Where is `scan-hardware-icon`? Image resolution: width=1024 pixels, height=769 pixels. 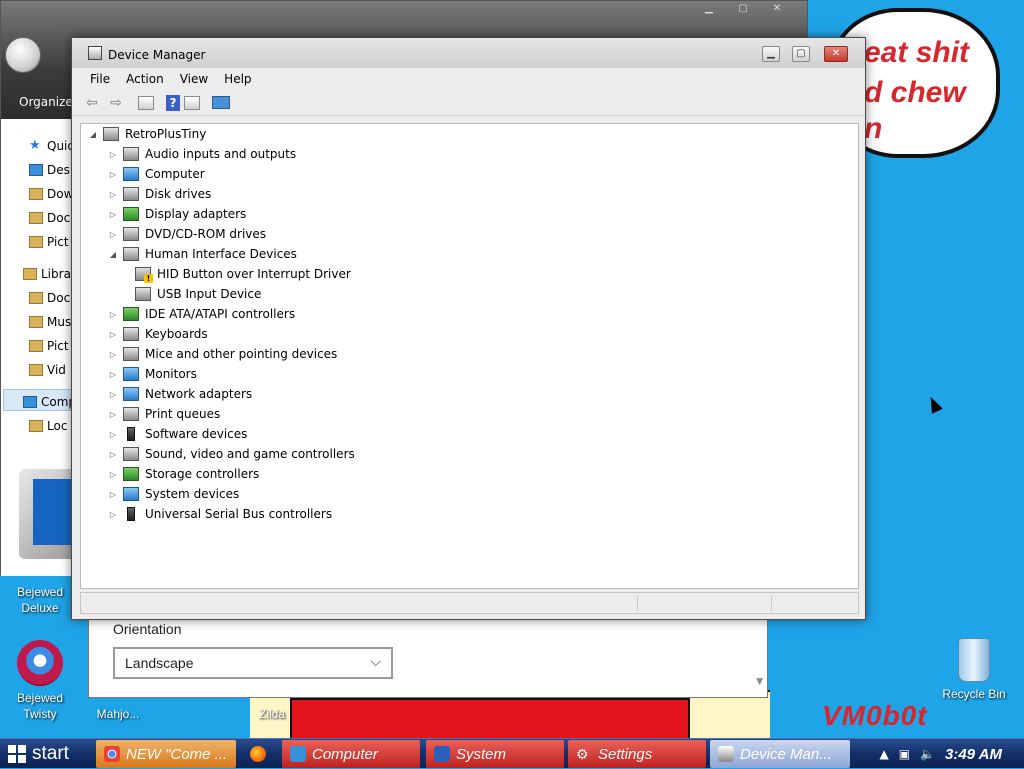
scan-hardware-icon is located at coordinates (221, 102).